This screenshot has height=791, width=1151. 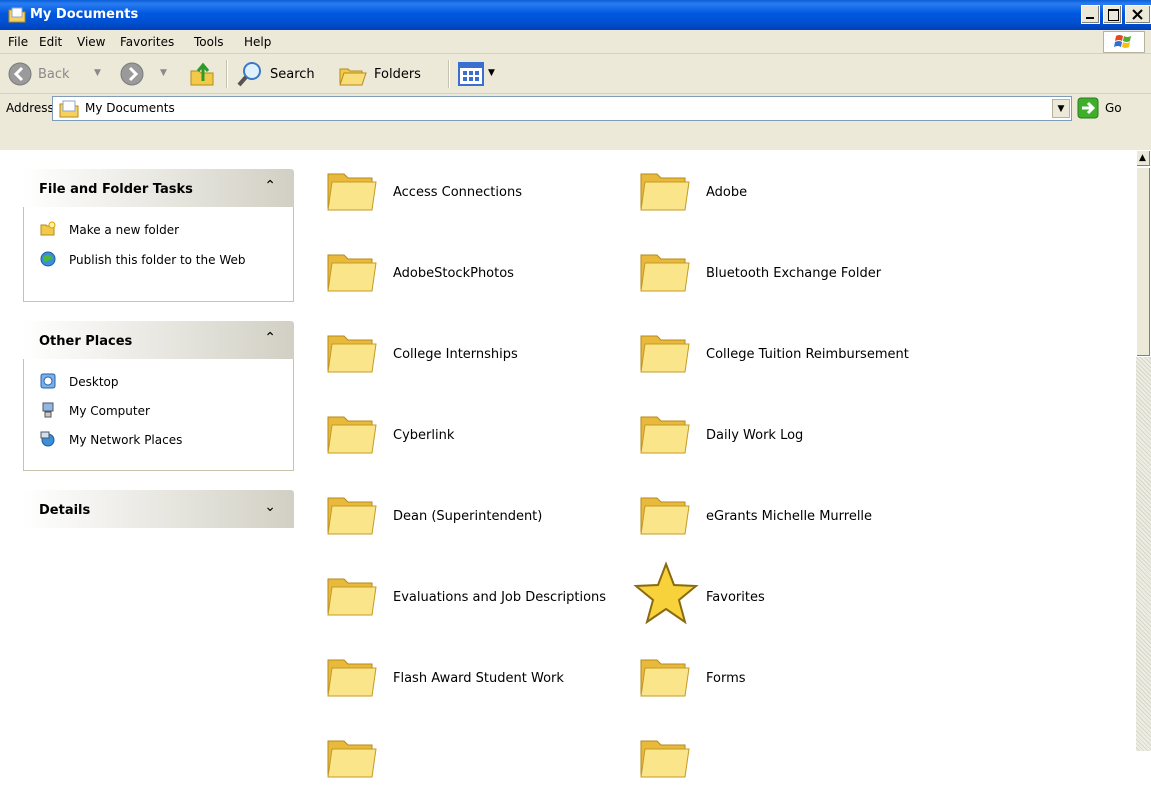 What do you see at coordinates (1113, 108) in the screenshot?
I see `go-label: Go` at bounding box center [1113, 108].